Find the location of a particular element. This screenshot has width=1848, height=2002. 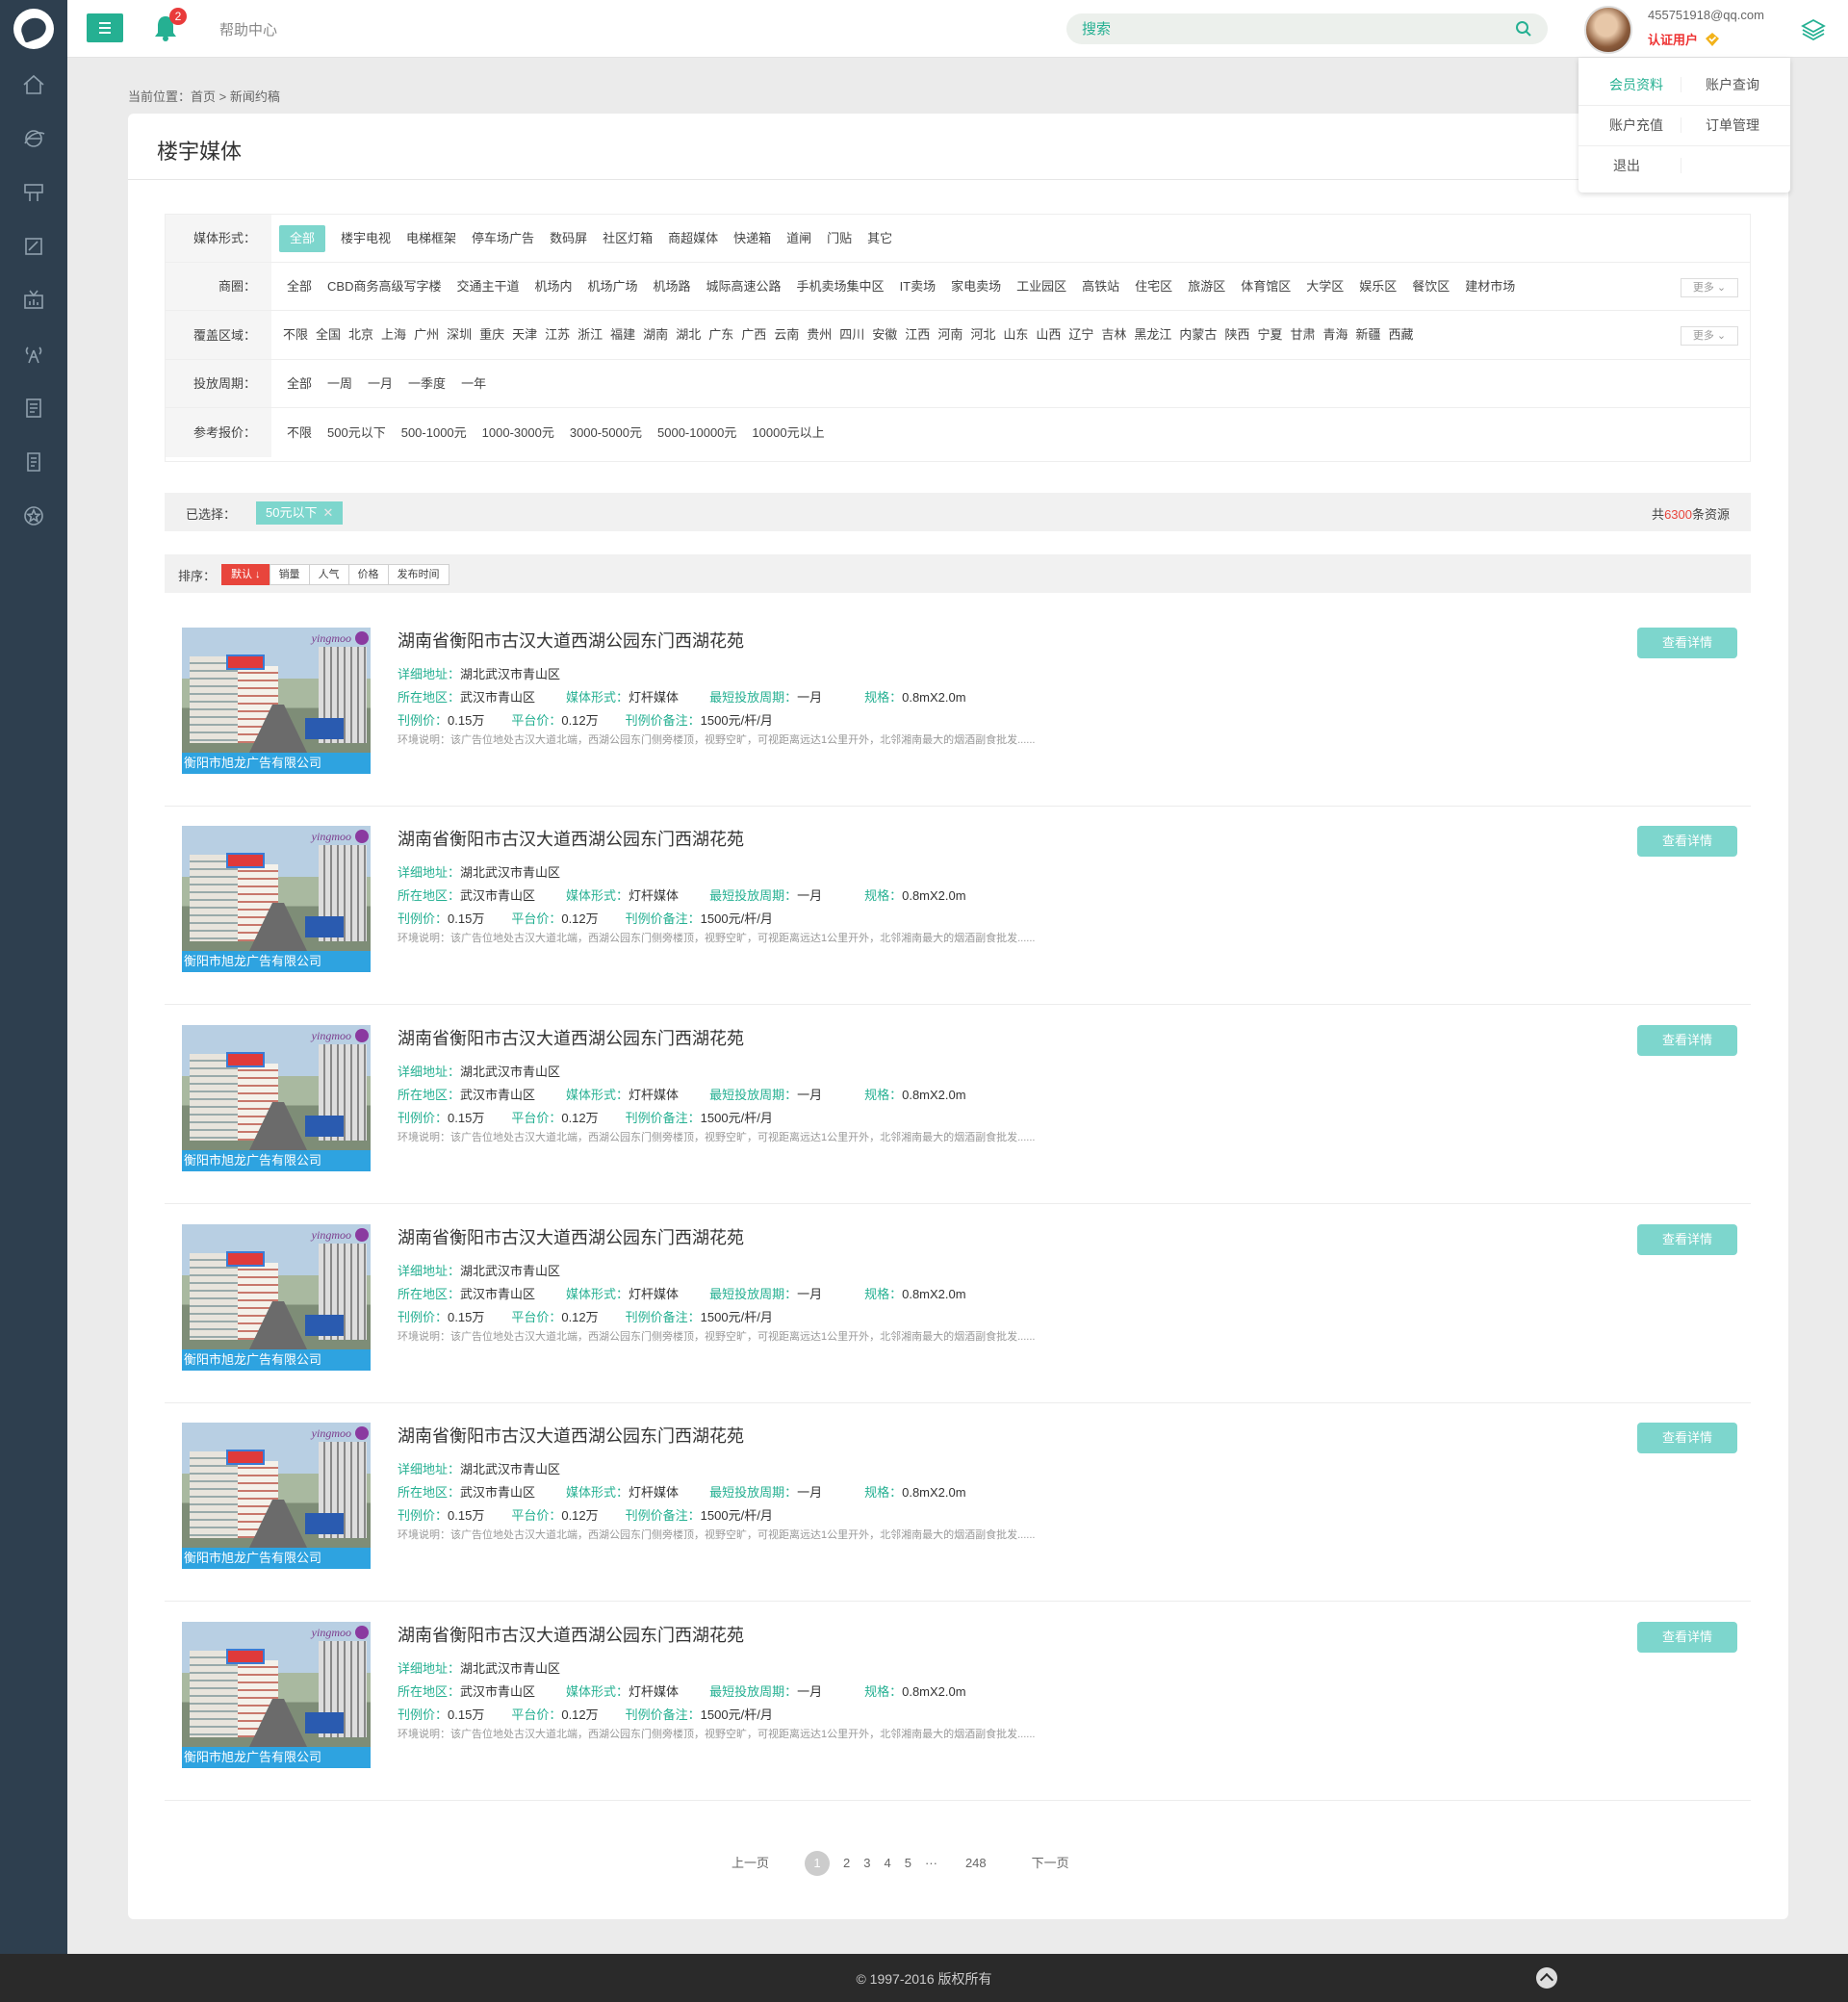

filter-option: 停车场广告 is located at coordinates (503, 238).